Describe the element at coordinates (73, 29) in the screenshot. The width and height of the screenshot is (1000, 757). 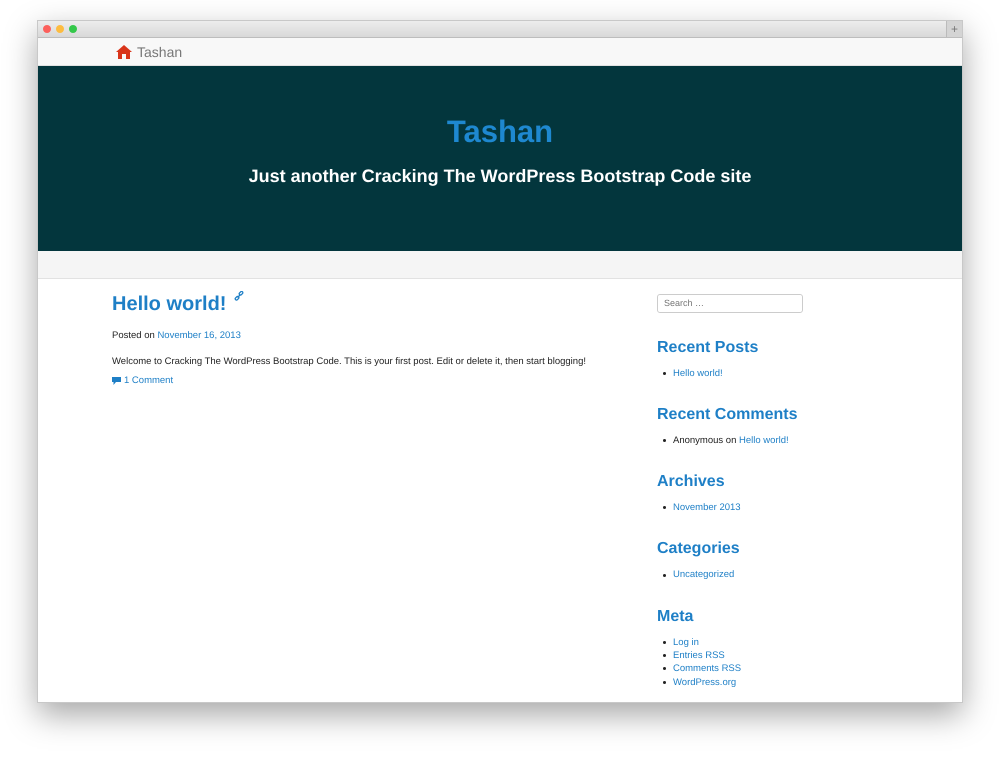
I see `maximize-icon` at that location.